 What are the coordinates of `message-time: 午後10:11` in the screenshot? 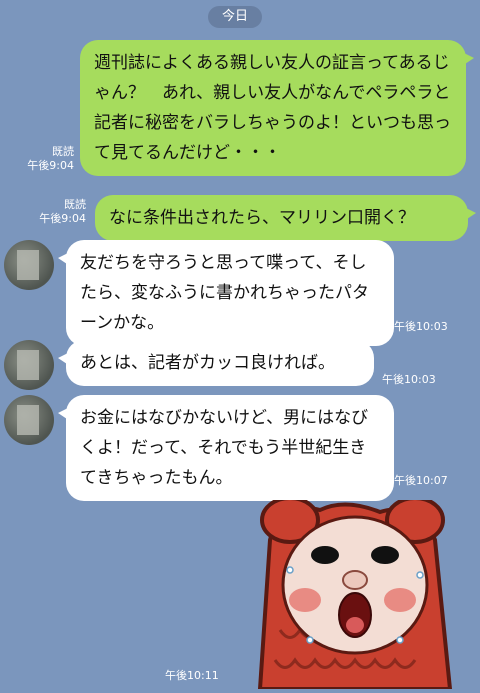 It's located at (192, 675).